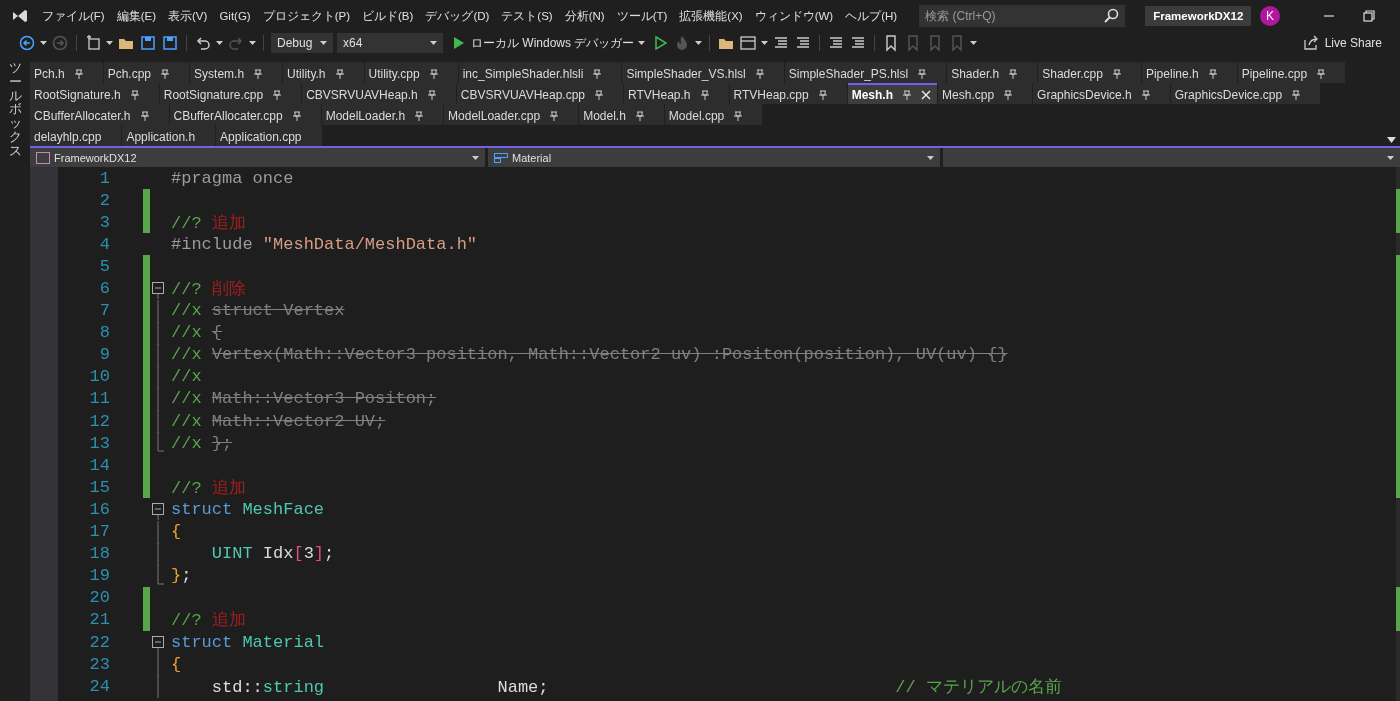 This screenshot has height=701, width=1400. Describe the element at coordinates (257, 157) in the screenshot. I see `project-dropdown: FrameworkDX12` at that location.